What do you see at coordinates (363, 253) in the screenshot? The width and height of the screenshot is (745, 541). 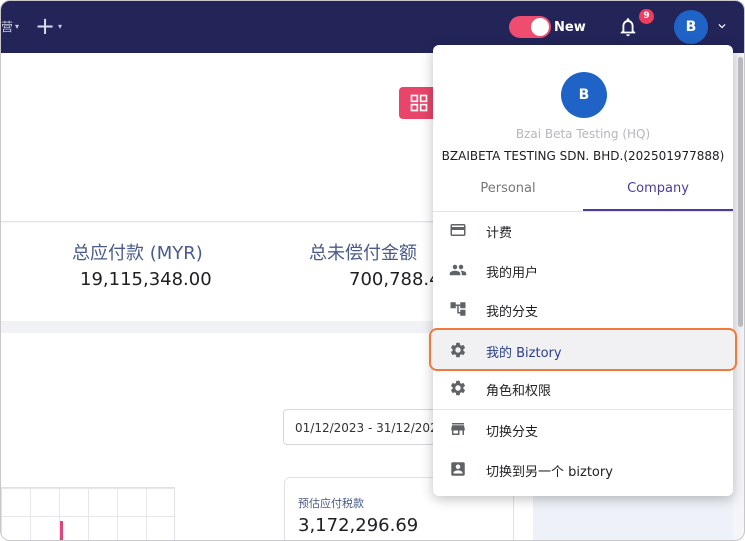 I see `total-unpaid-label: 总未偿付金额` at bounding box center [363, 253].